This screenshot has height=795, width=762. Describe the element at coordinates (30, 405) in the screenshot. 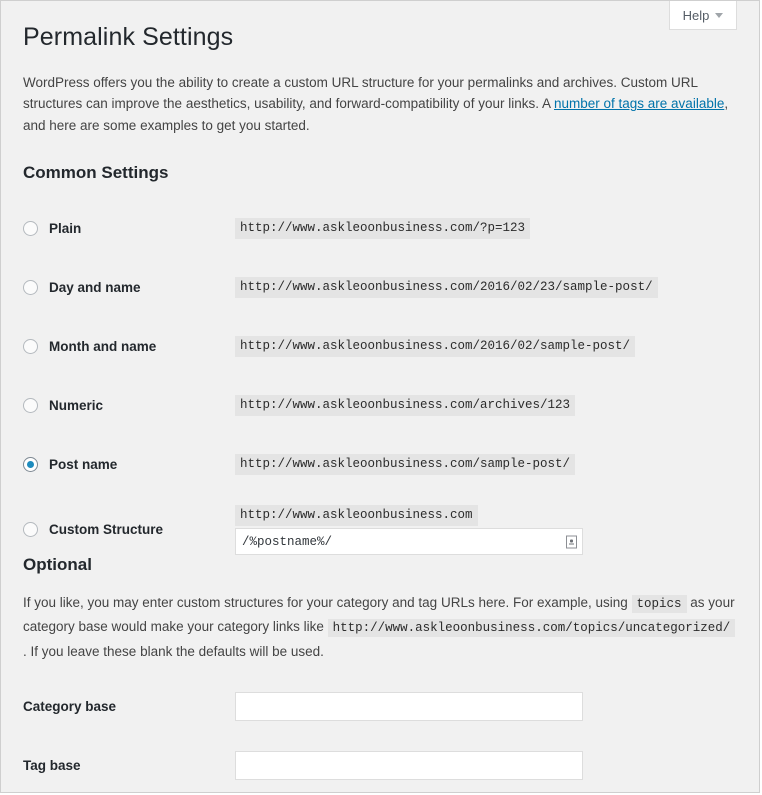

I see `radio-numeric` at that location.